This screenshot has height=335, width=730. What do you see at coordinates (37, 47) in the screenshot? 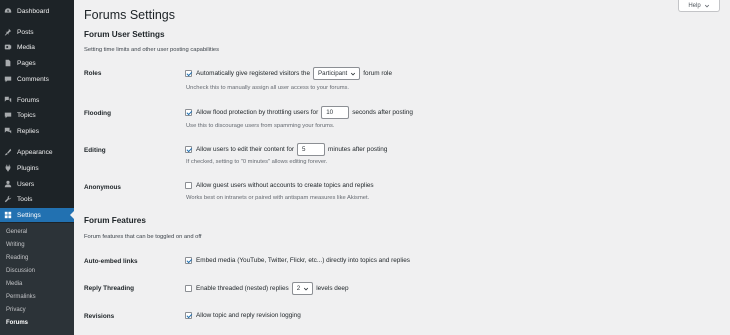
I see `sidebar-item-media: Media` at bounding box center [37, 47].